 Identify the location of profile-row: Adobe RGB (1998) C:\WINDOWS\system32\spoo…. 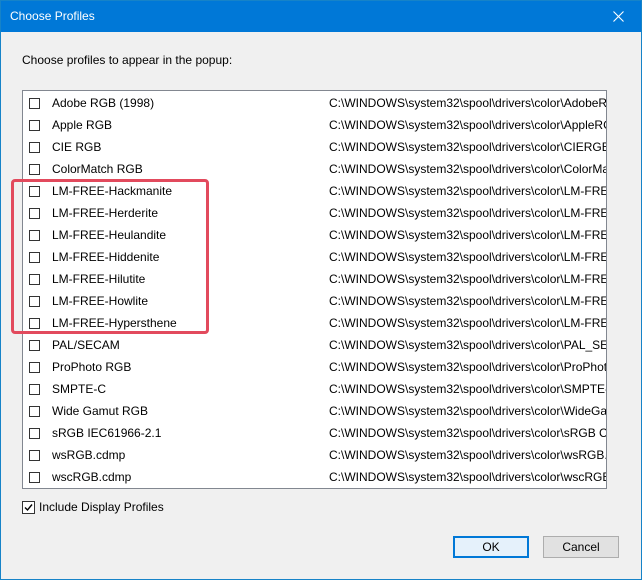
(314, 103).